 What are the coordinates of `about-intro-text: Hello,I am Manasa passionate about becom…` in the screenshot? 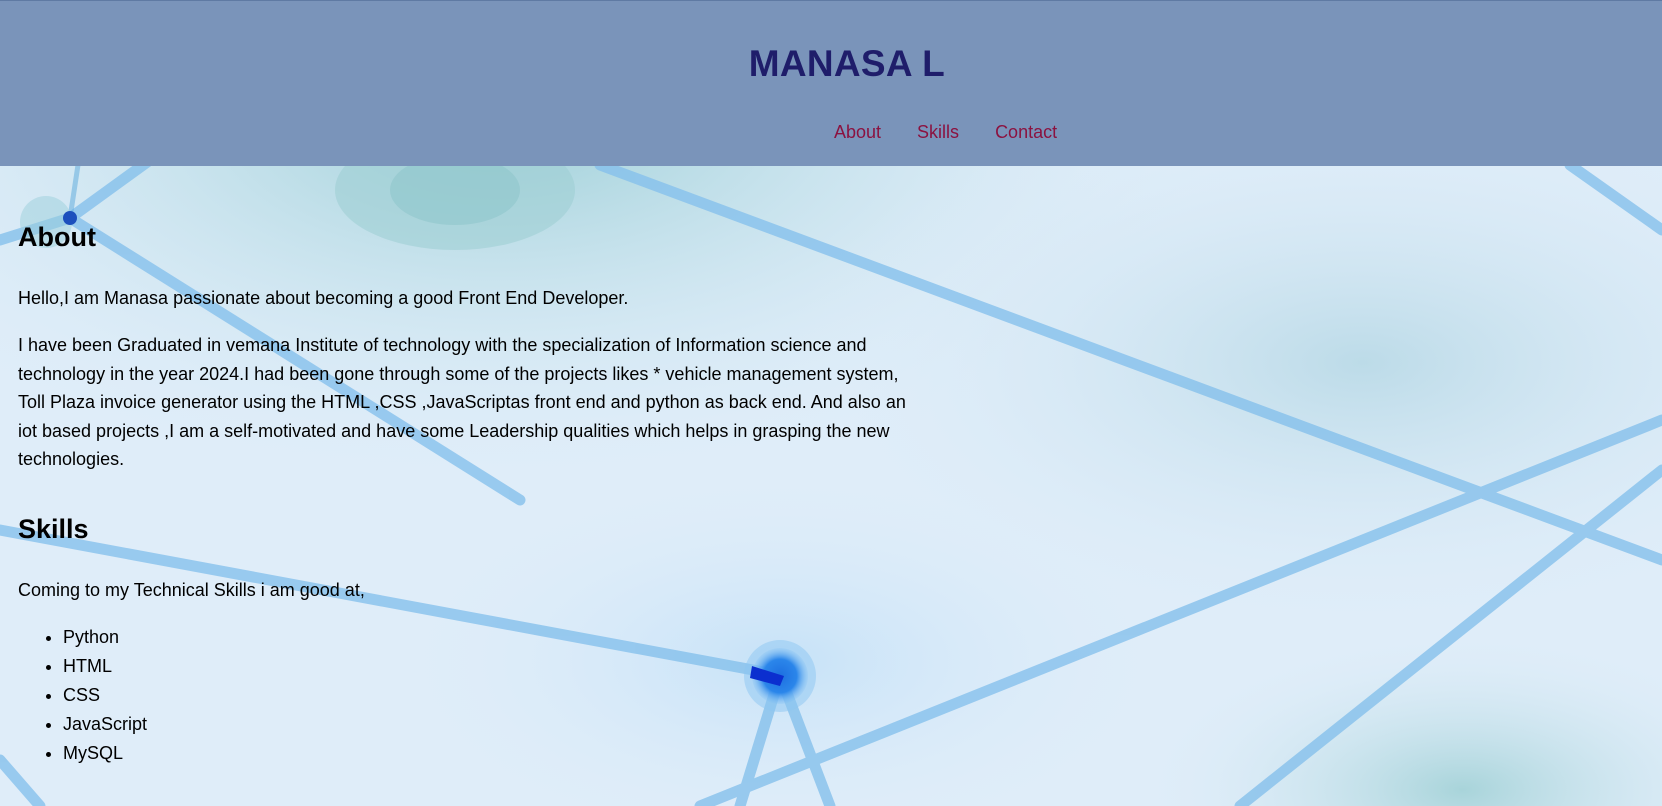 It's located at (323, 298).